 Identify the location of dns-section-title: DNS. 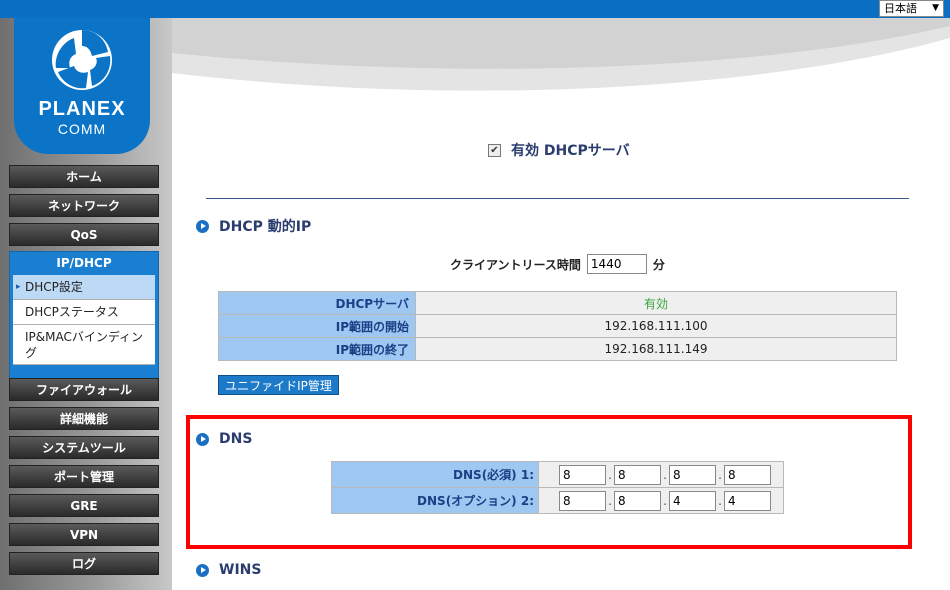
(224, 439).